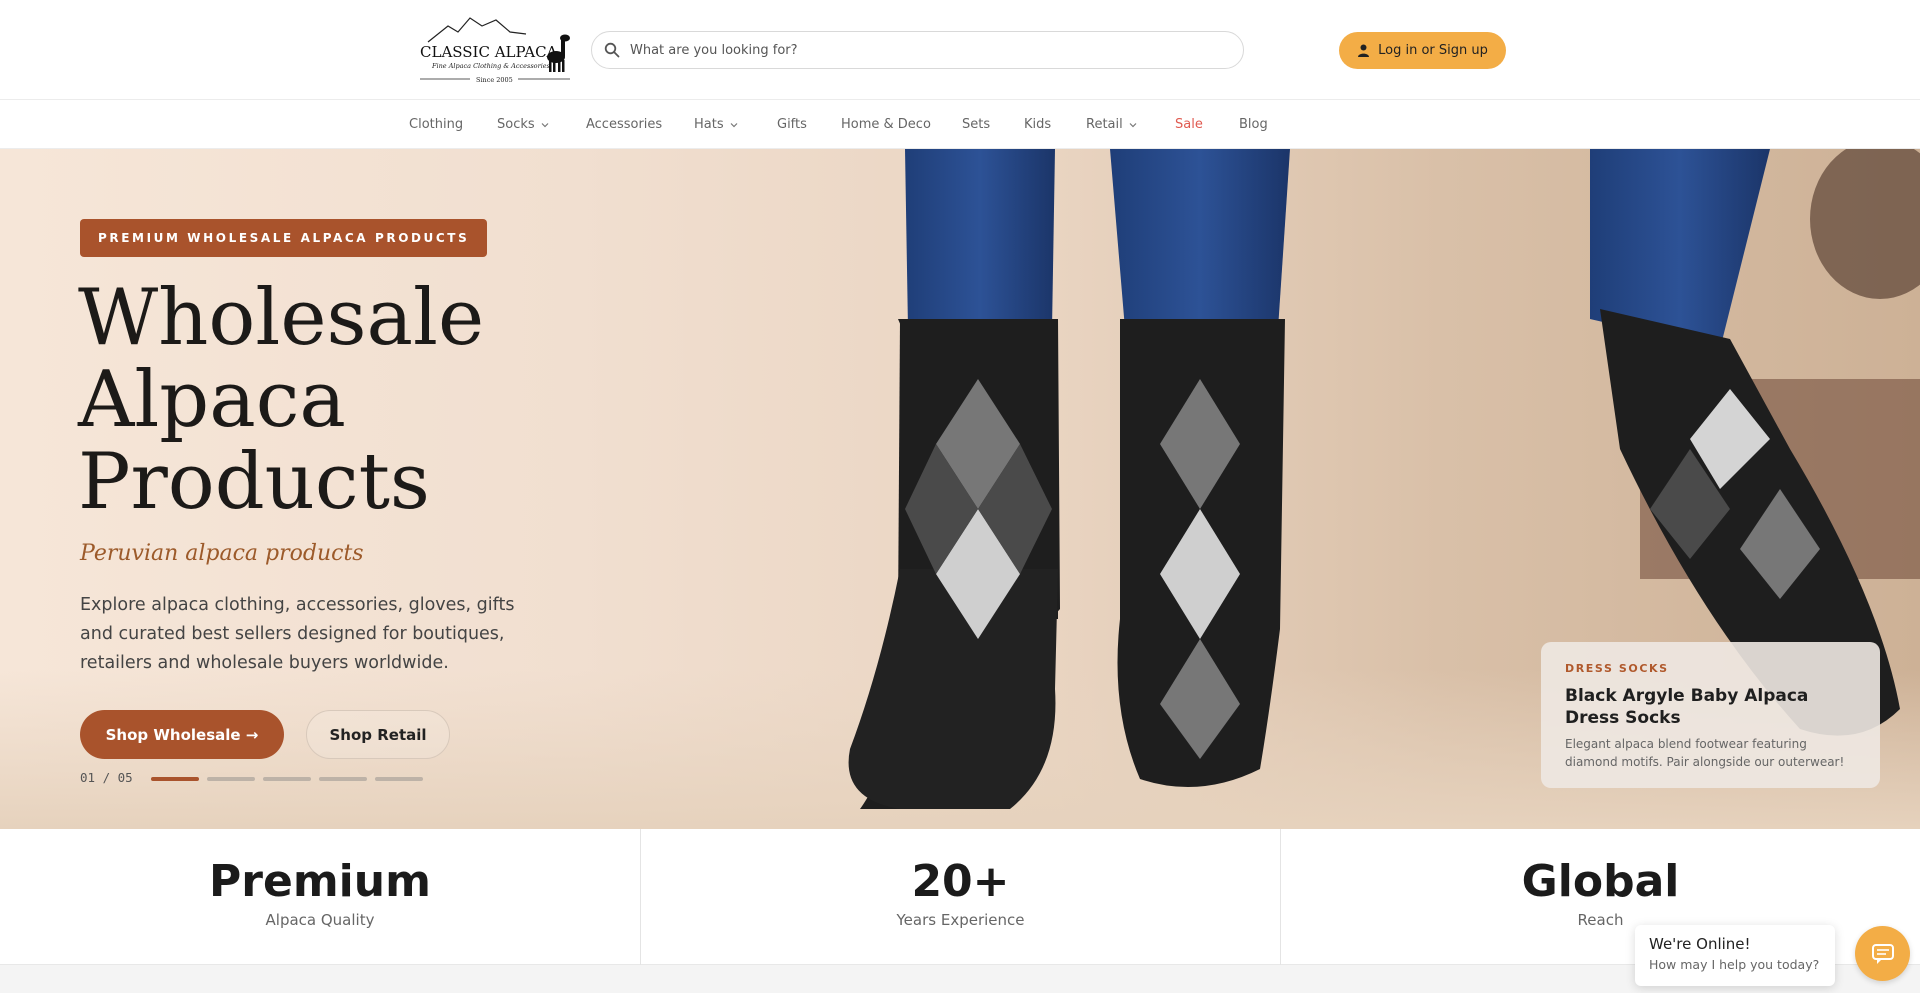 This screenshot has height=993, width=1920. I want to click on chat-launcher-button, so click(1882, 953).